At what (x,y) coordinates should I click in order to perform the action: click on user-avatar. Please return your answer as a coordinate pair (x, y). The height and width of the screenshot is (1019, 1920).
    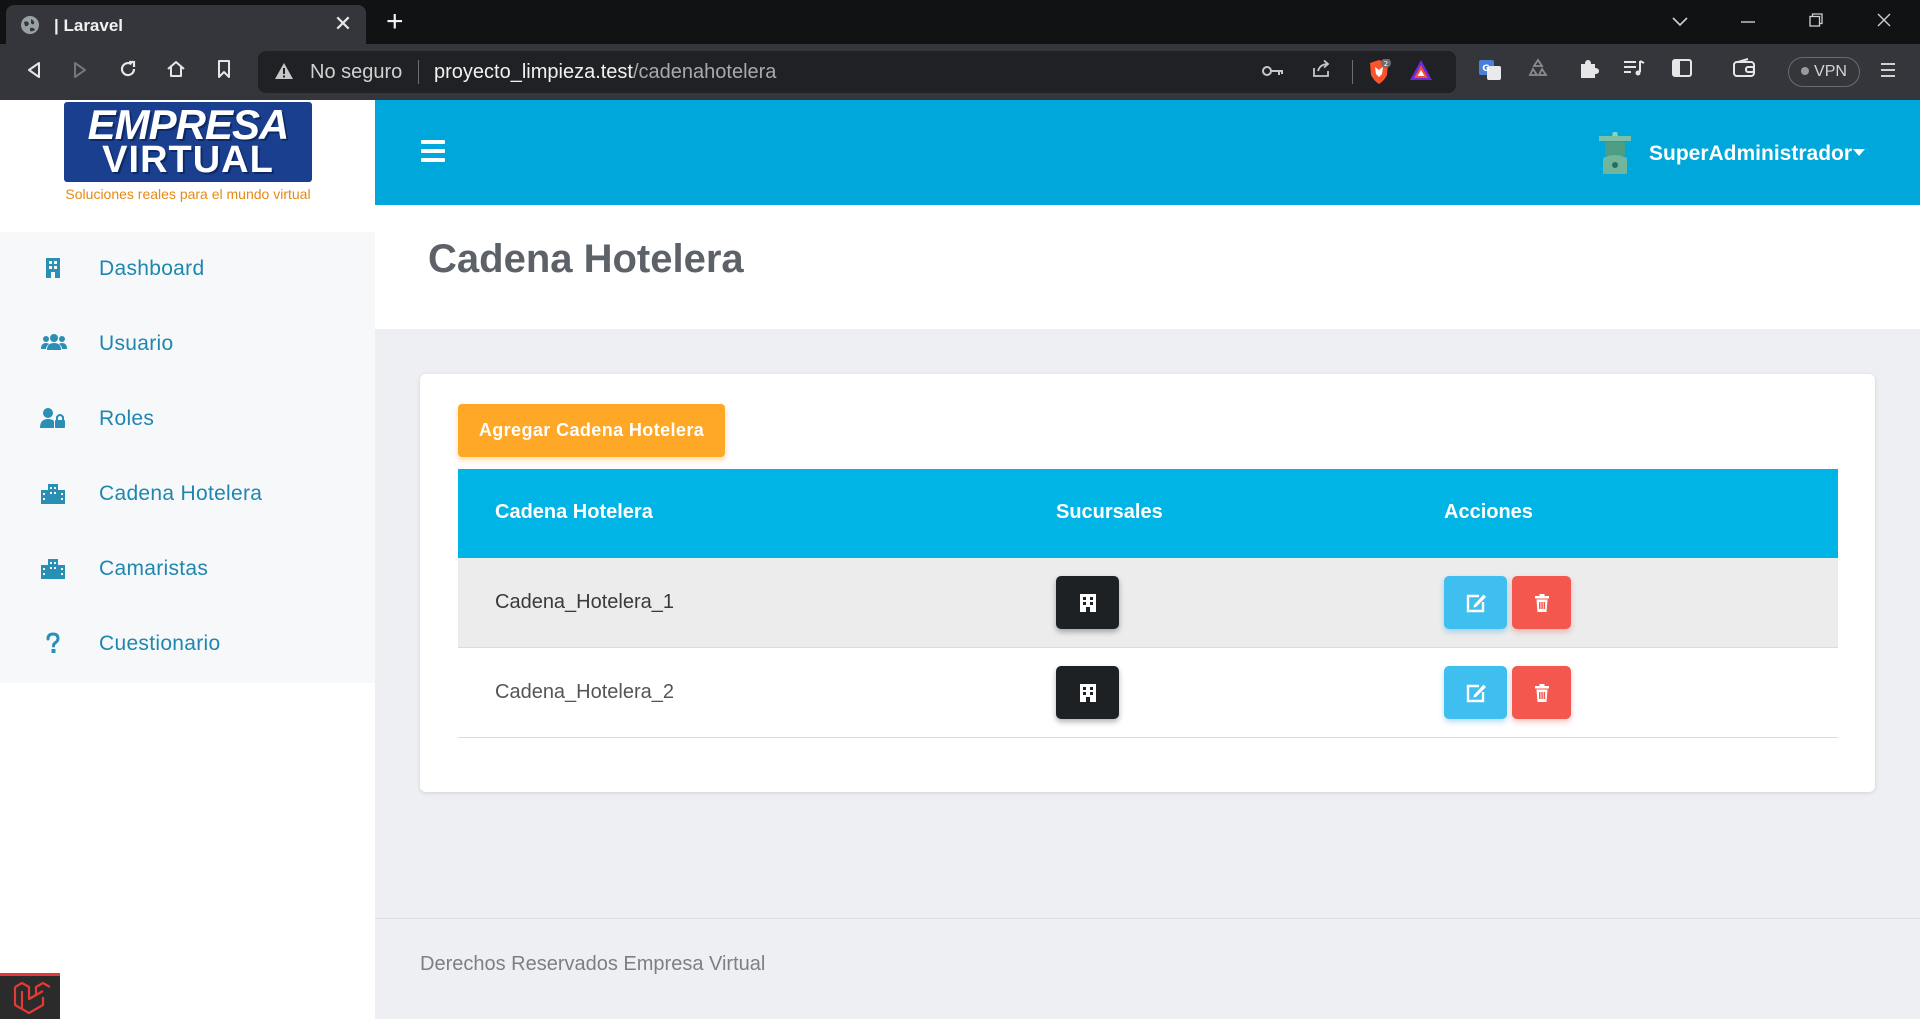
    Looking at the image, I should click on (1615, 154).